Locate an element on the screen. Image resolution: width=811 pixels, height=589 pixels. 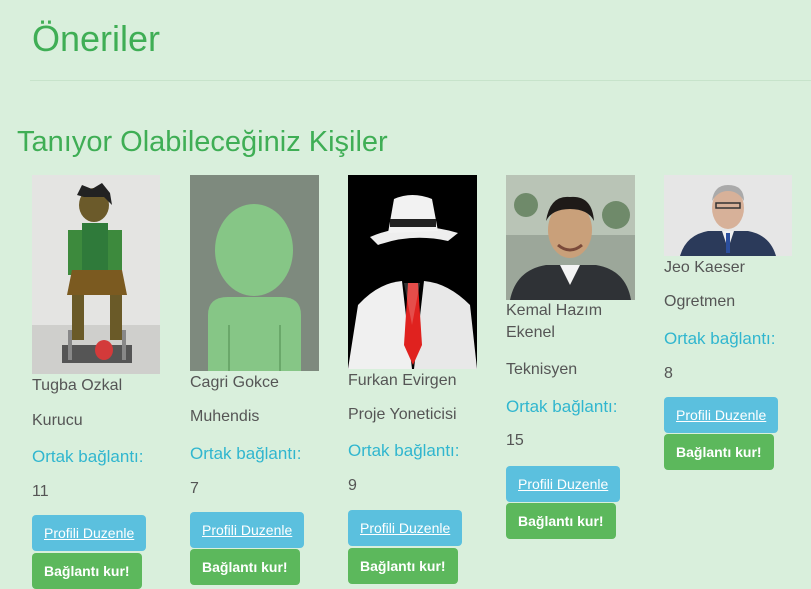
pencil-sculpture-photo is located at coordinates (96, 274).